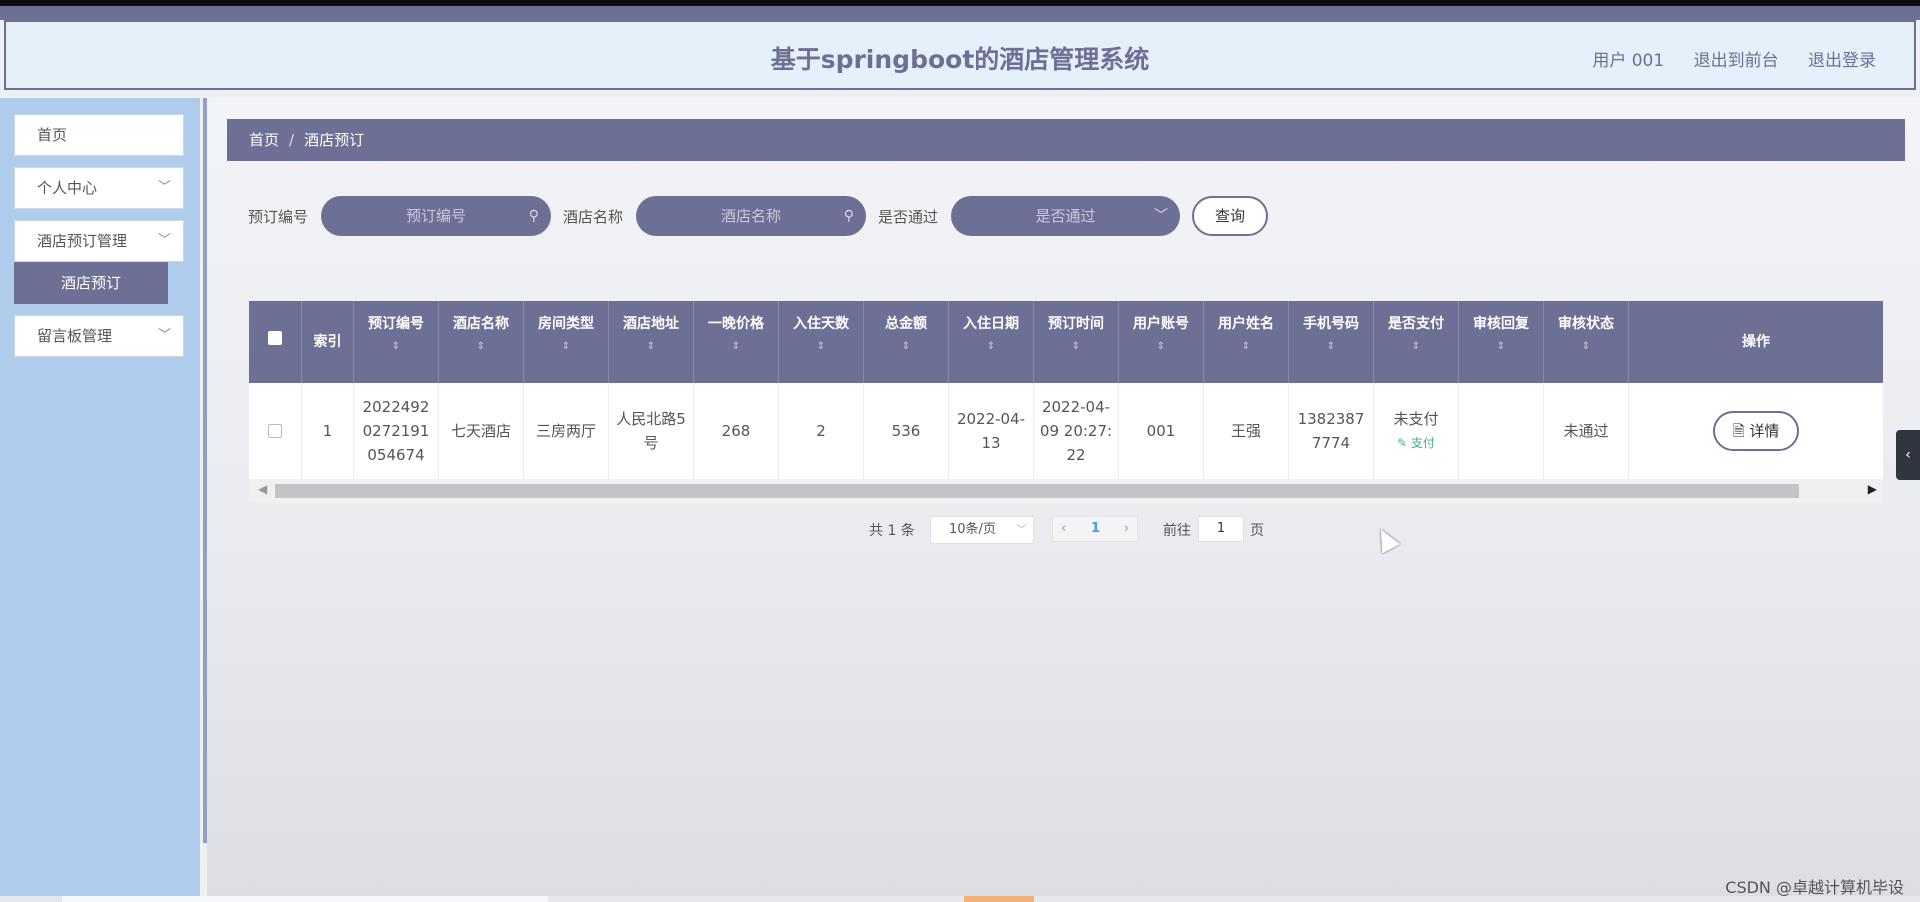  I want to click on approved-label: 是否通过, so click(908, 217).